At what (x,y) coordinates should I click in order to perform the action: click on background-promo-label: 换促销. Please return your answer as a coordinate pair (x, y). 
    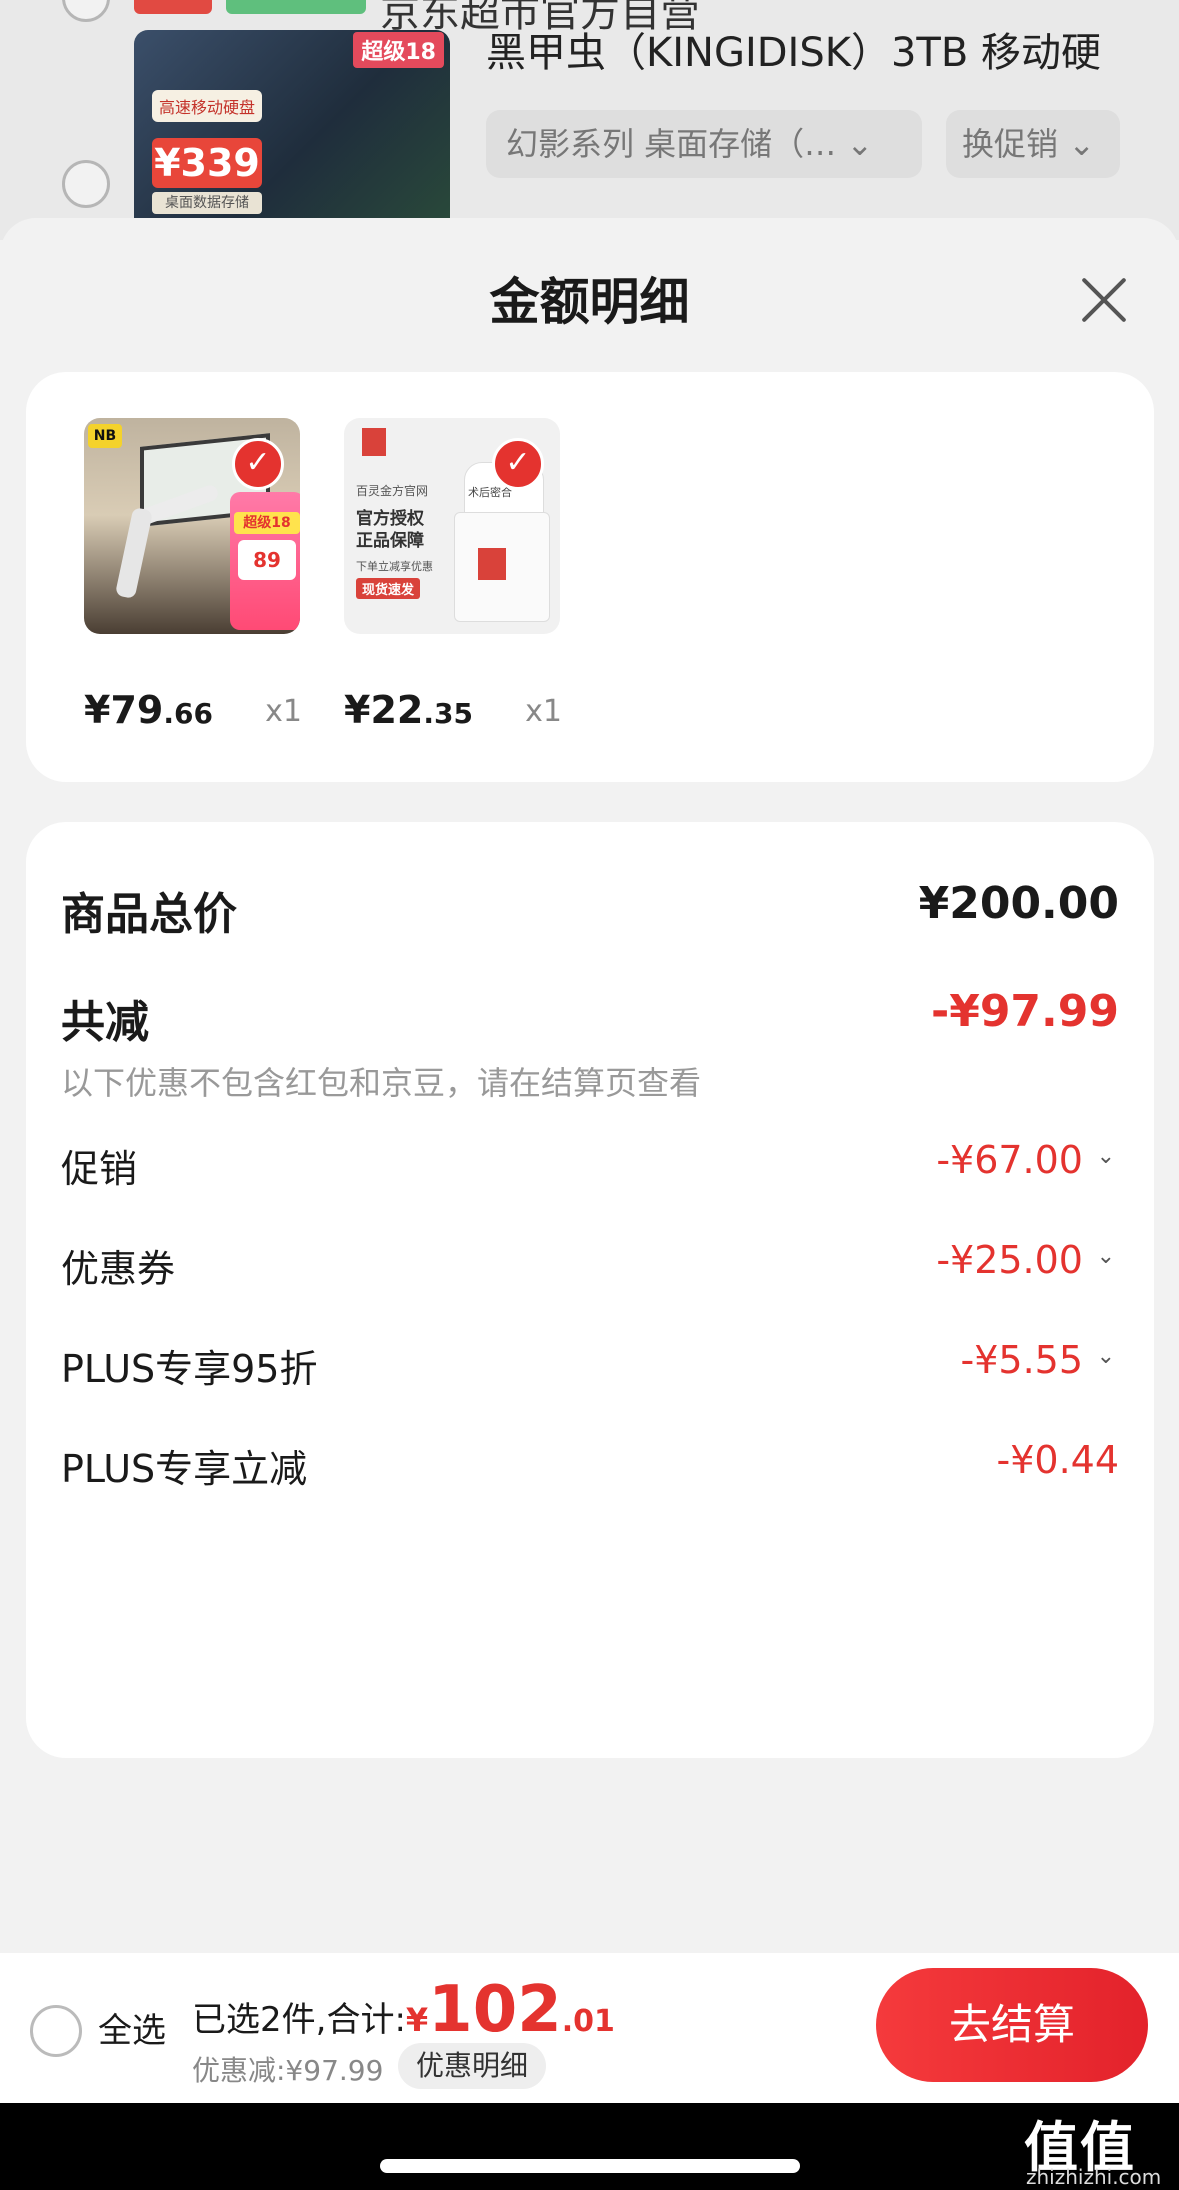
    Looking at the image, I should click on (1010, 144).